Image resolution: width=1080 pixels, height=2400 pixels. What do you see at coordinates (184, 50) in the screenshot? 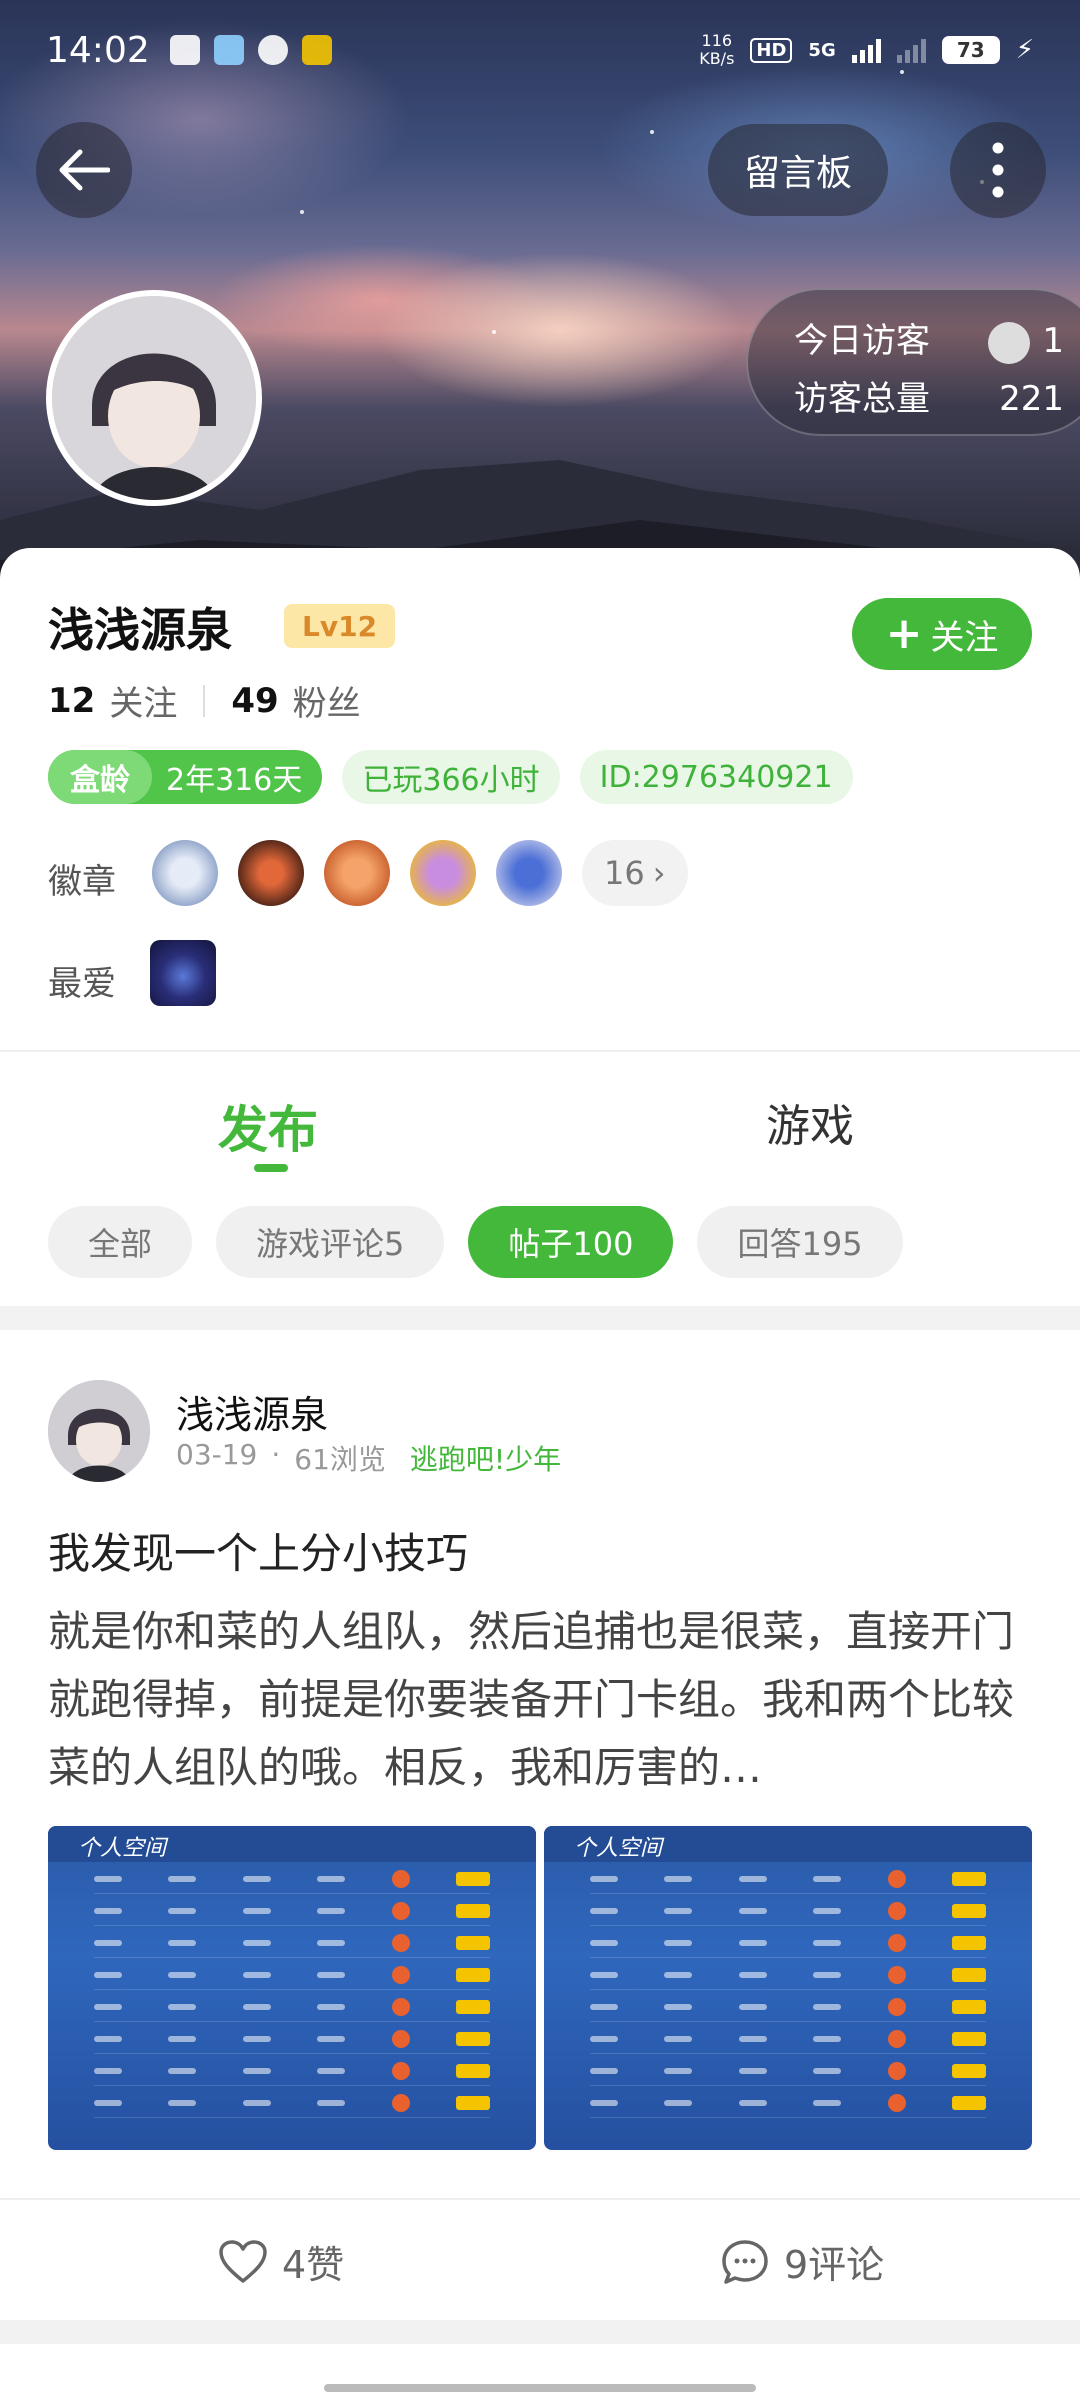
I see `app-notification-icon` at bounding box center [184, 50].